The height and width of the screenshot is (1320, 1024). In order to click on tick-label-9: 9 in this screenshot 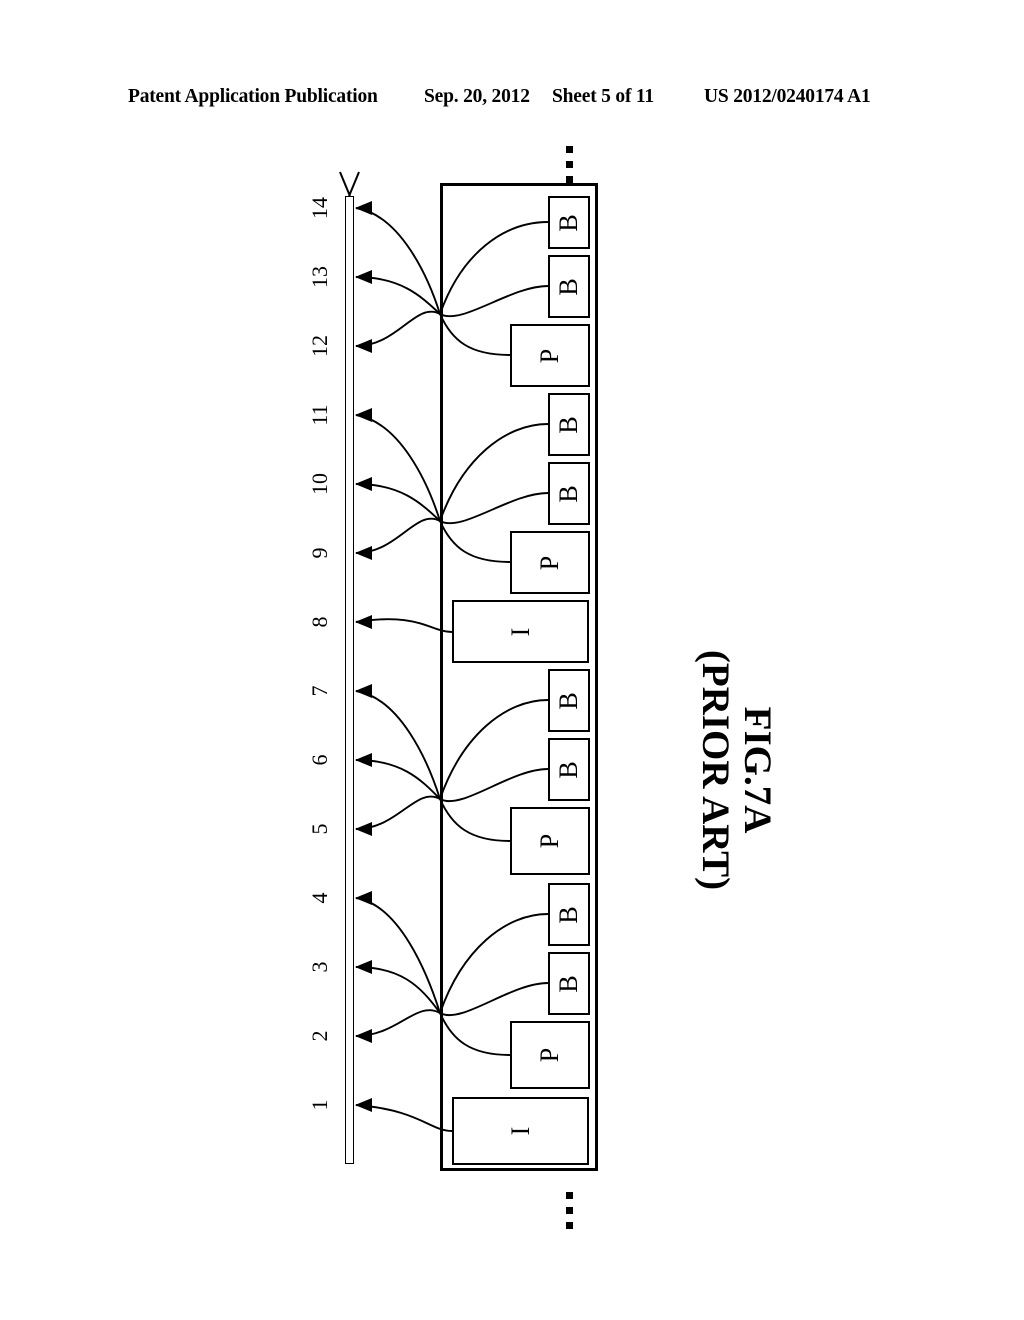, I will do `click(319, 553)`.